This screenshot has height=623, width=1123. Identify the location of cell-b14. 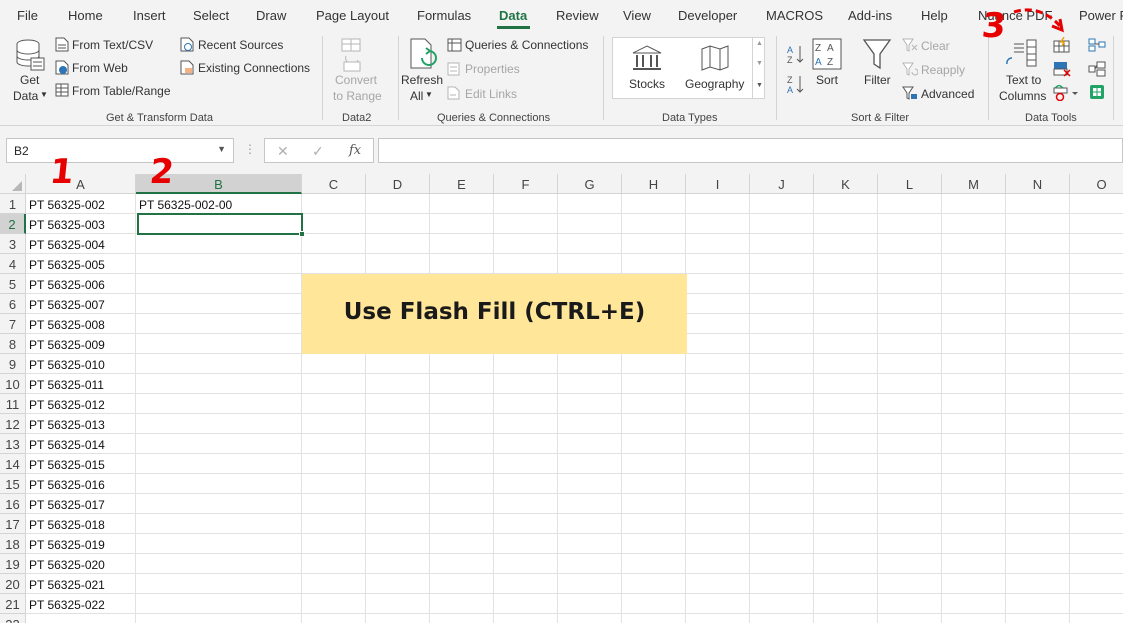
(219, 464).